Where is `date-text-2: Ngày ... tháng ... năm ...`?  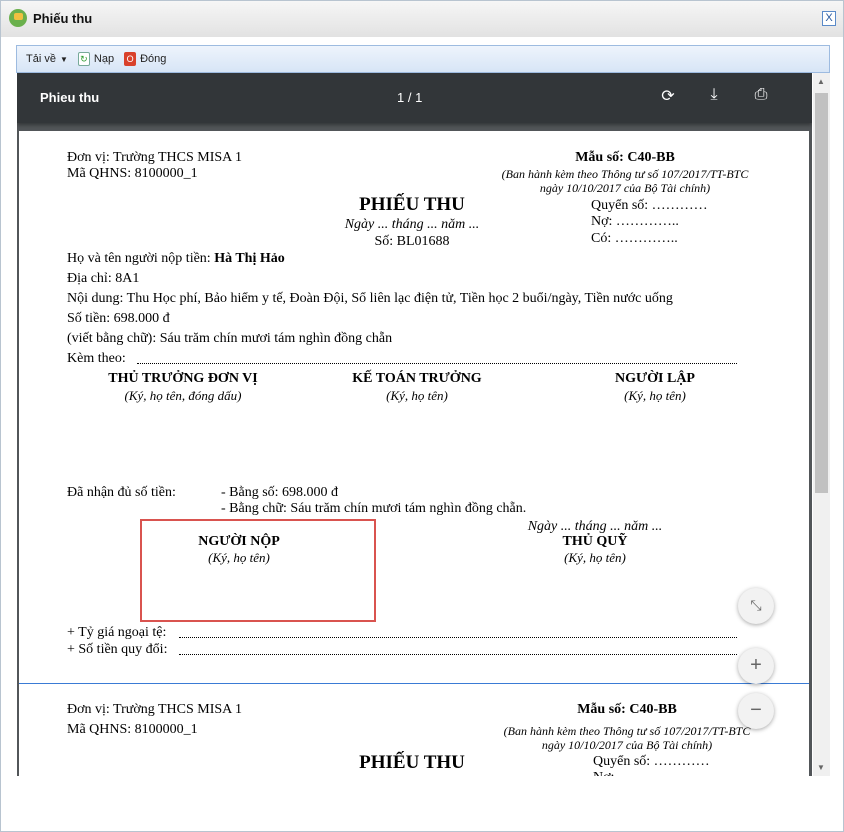 date-text-2: Ngày ... tháng ... năm ... is located at coordinates (595, 526).